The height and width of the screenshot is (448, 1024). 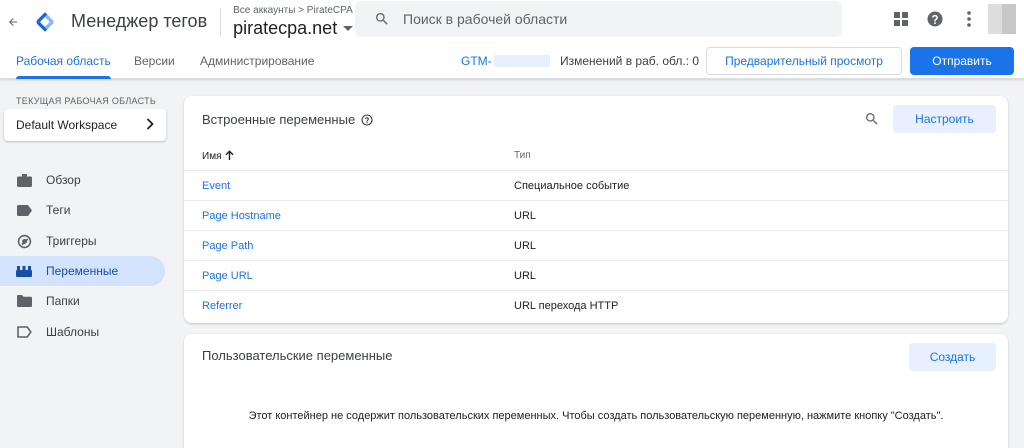 I want to click on table-row: Referrer URL перехода HTTP, so click(x=596, y=306).